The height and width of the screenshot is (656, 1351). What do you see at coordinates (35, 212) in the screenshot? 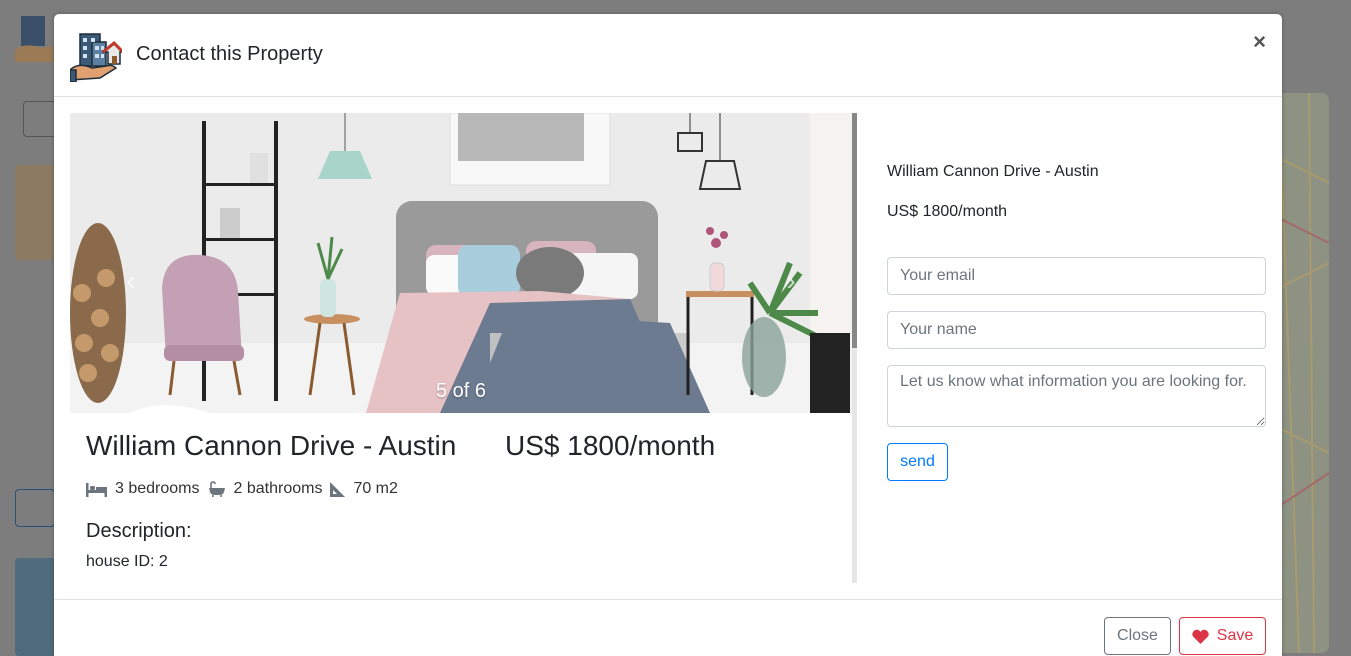
I see `background-card-image` at bounding box center [35, 212].